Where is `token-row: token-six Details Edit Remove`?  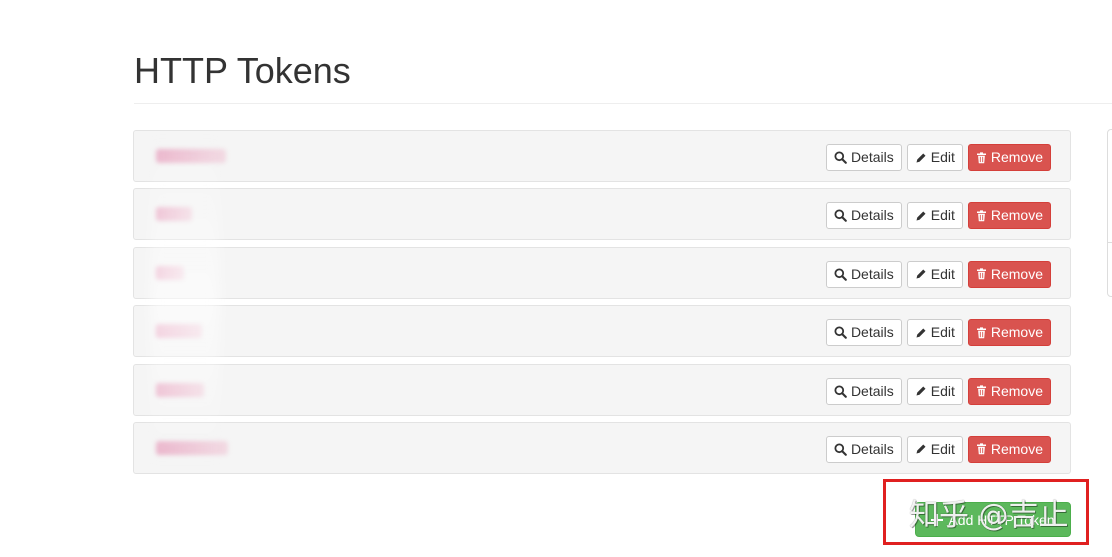 token-row: token-six Details Edit Remove is located at coordinates (602, 447).